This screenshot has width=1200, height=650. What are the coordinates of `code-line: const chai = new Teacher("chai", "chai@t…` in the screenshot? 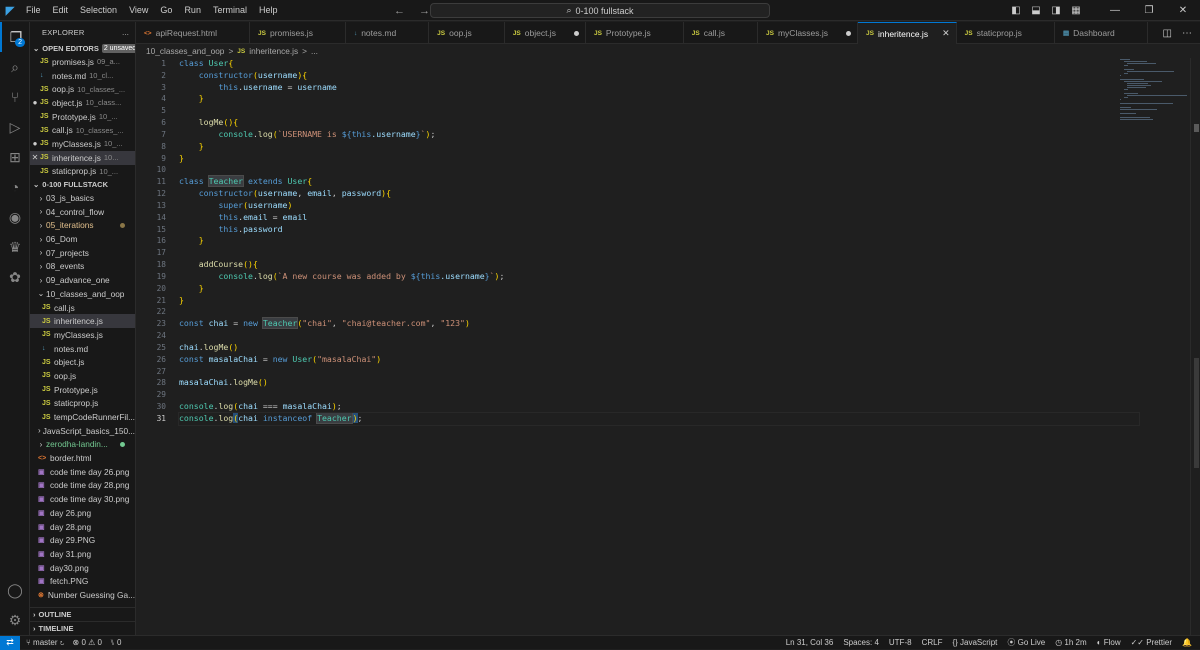 It's located at (659, 323).